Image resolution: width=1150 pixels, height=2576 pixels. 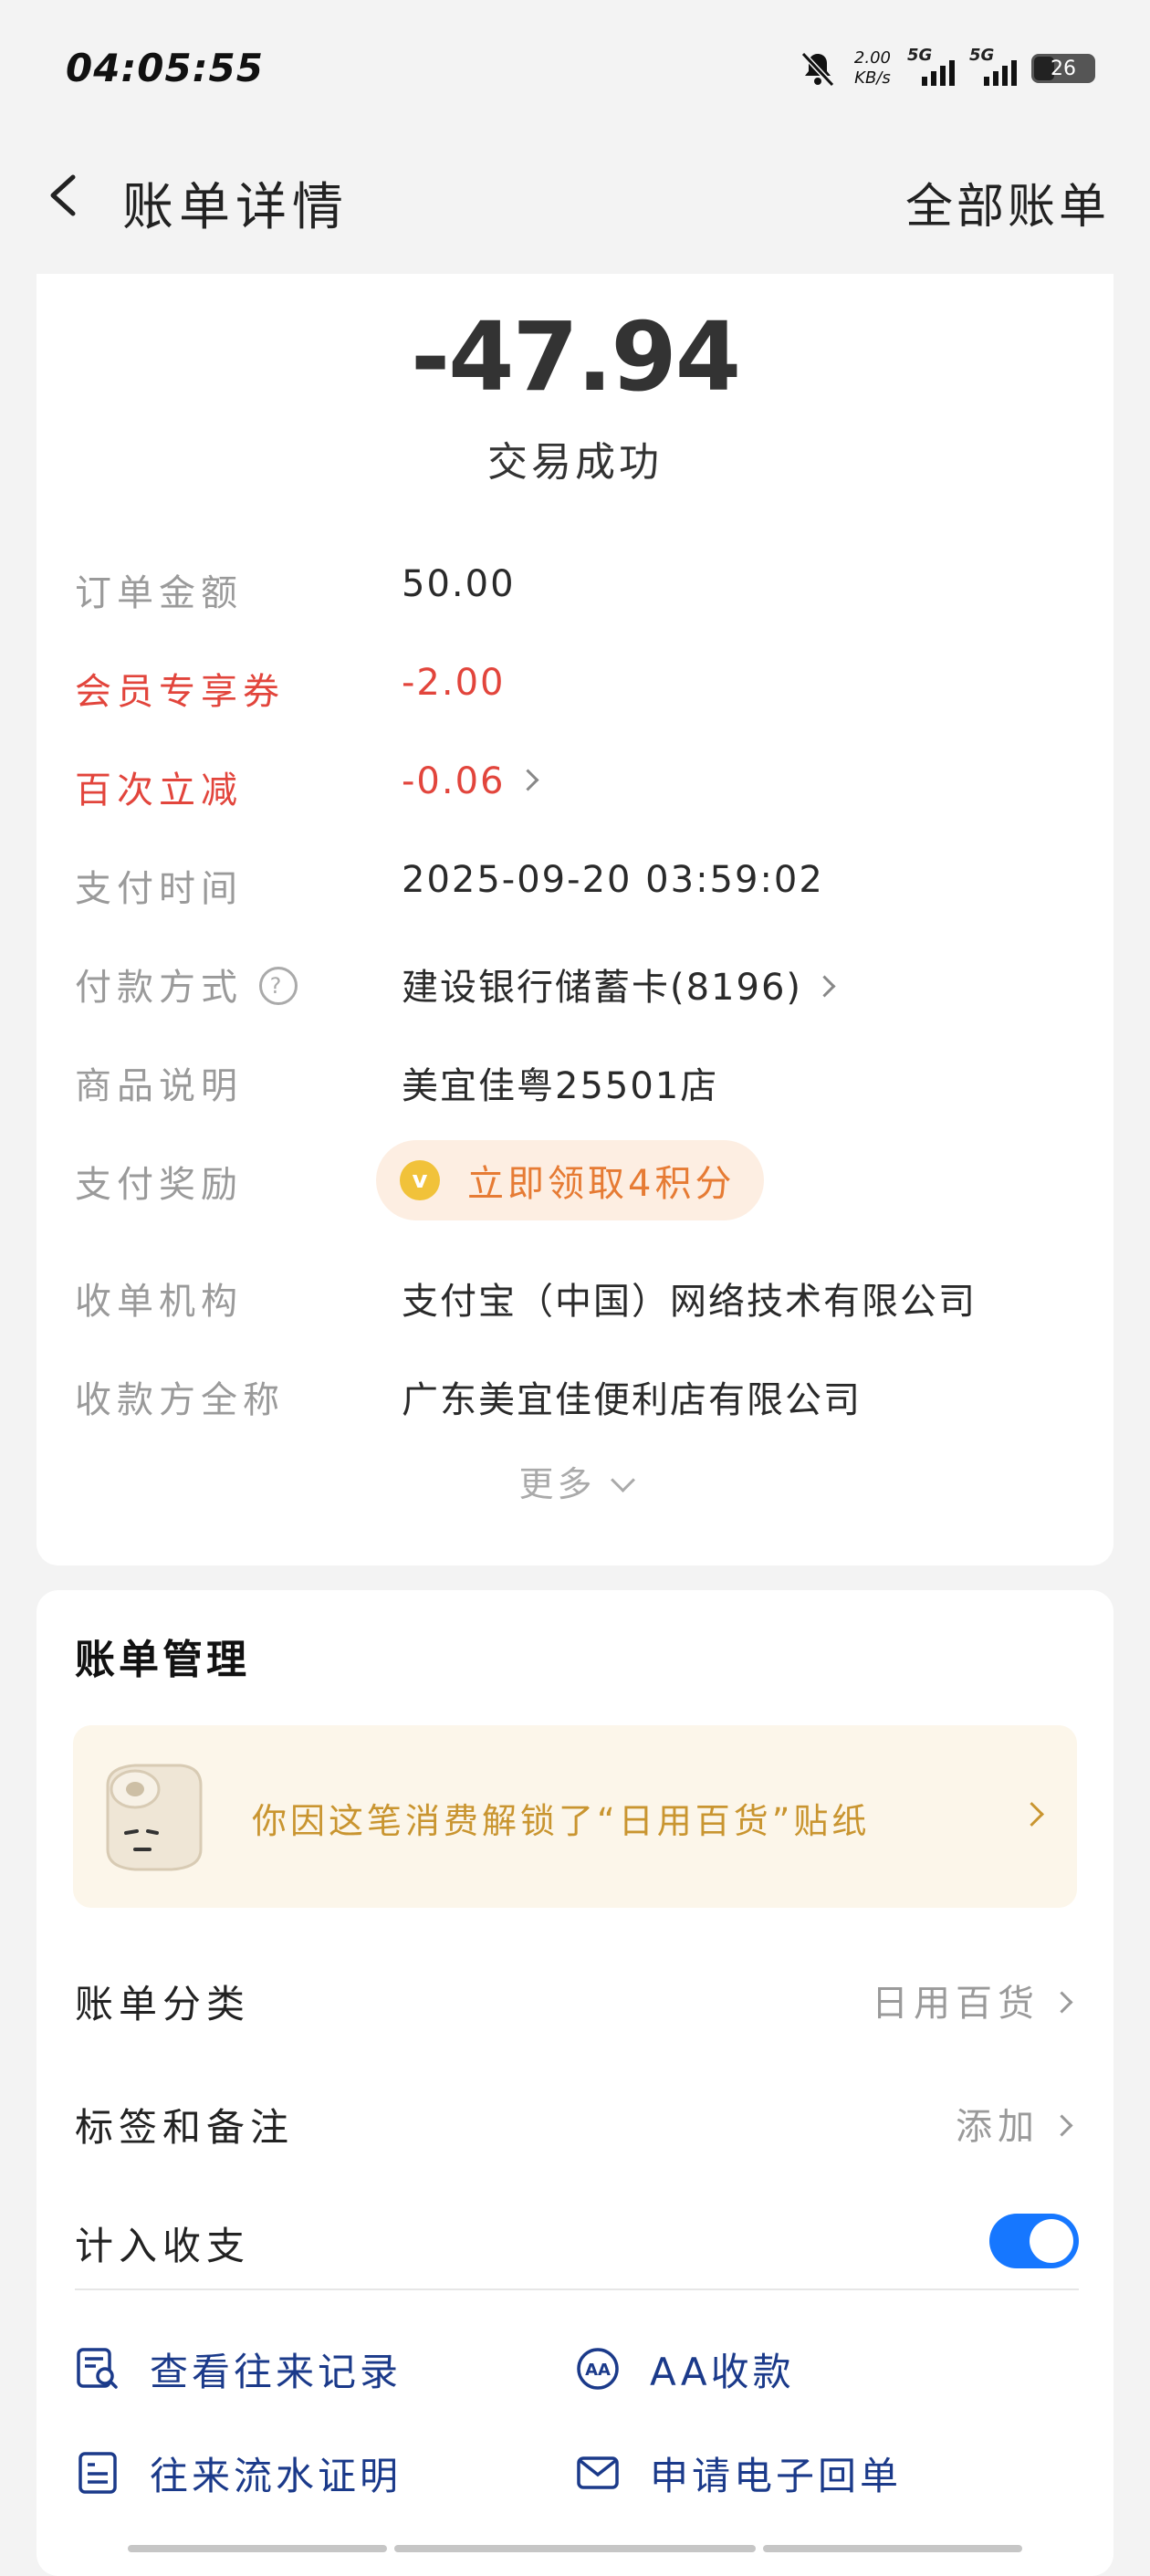 I want to click on detail-row-description: 商品说明 美宜佳粤25501店, so click(x=577, y=1081).